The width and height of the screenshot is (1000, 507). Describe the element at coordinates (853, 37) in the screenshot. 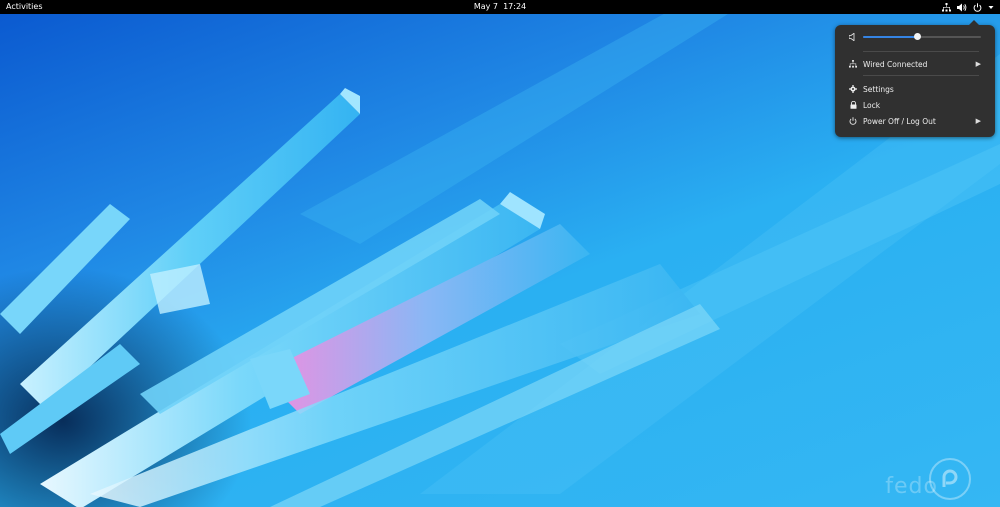

I see `volume-low-icon` at that location.